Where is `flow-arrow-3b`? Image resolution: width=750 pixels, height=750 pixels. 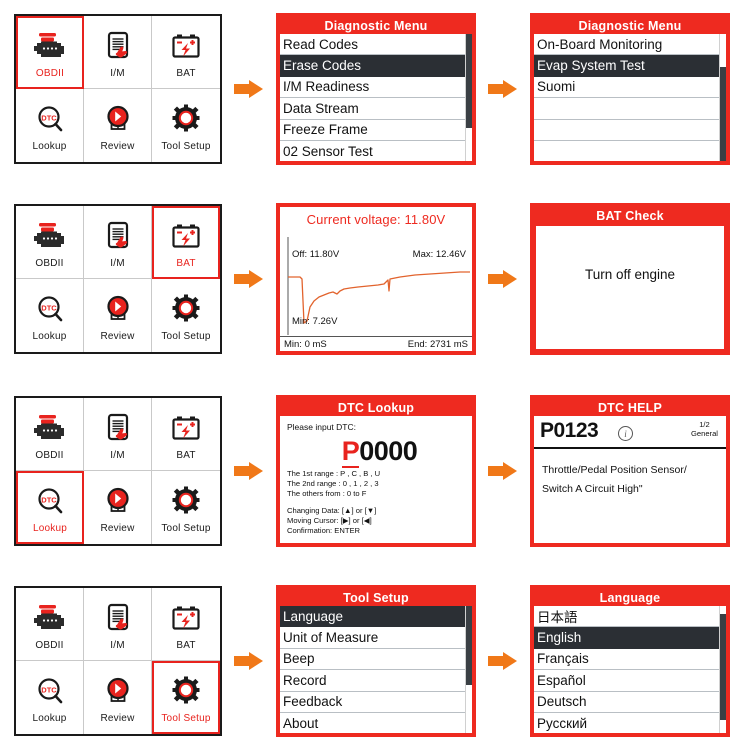 flow-arrow-3b is located at coordinates (503, 471).